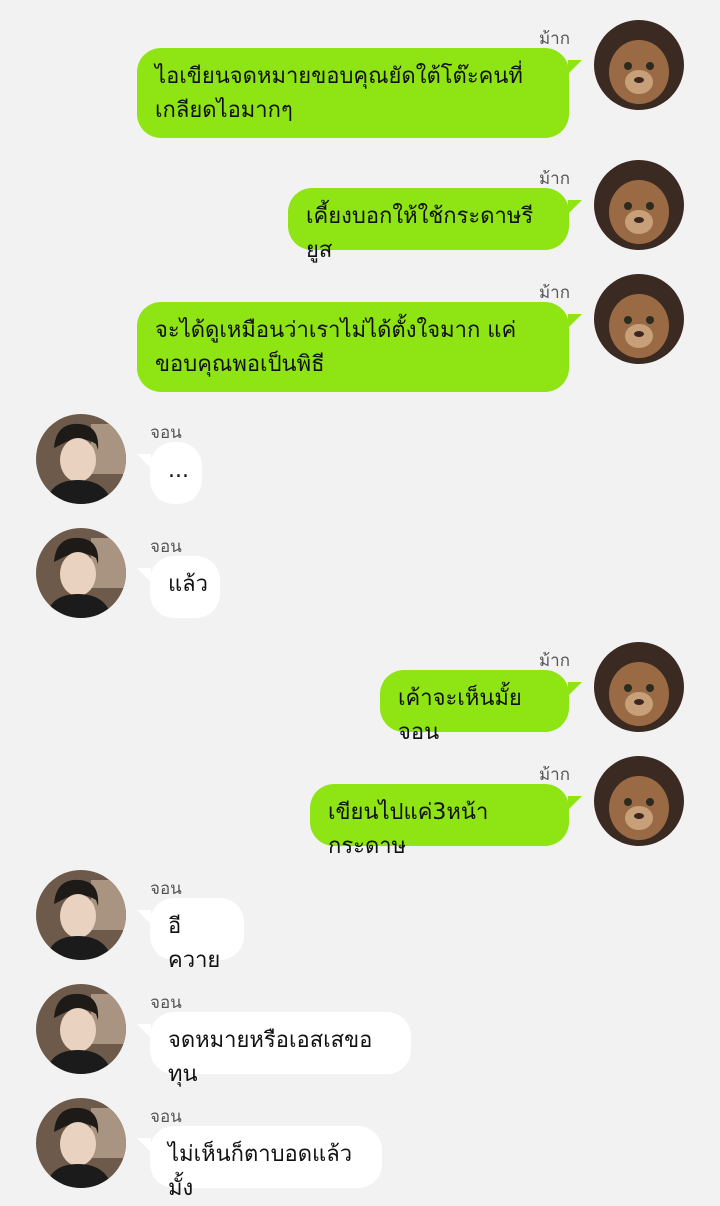 The width and height of the screenshot is (720, 1206). What do you see at coordinates (197, 935) in the screenshot?
I see `message-bubble: อีควาย` at bounding box center [197, 935].